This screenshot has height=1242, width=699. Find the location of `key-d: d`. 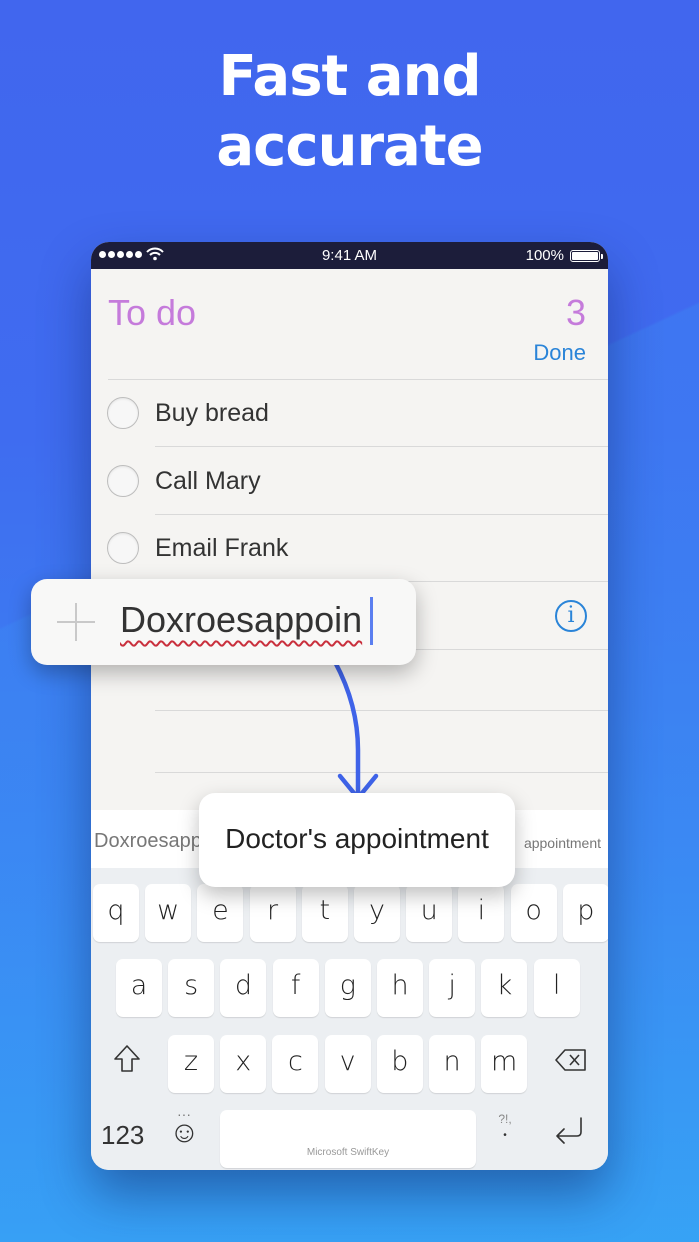

key-d: d is located at coordinates (243, 988).